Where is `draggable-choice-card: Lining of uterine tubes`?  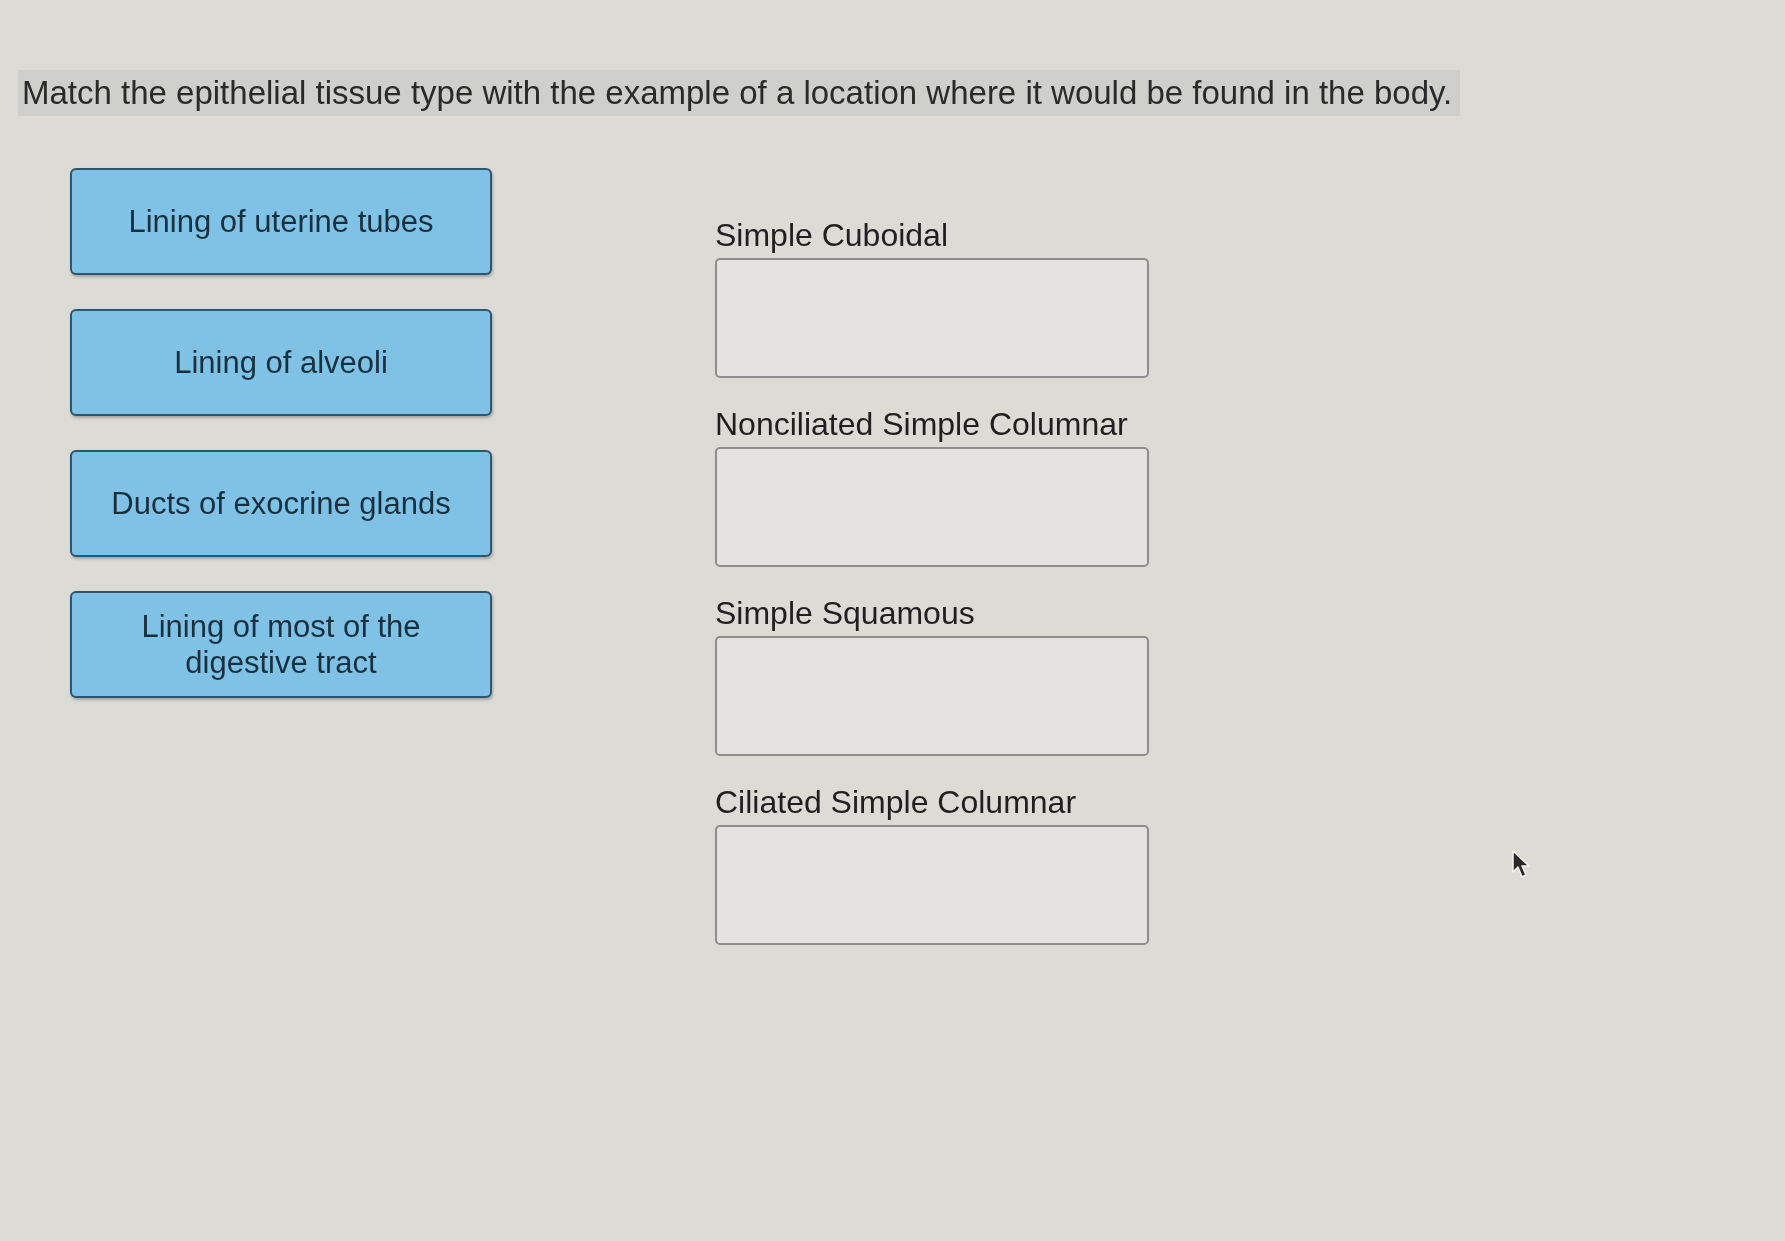 draggable-choice-card: Lining of uterine tubes is located at coordinates (281, 221).